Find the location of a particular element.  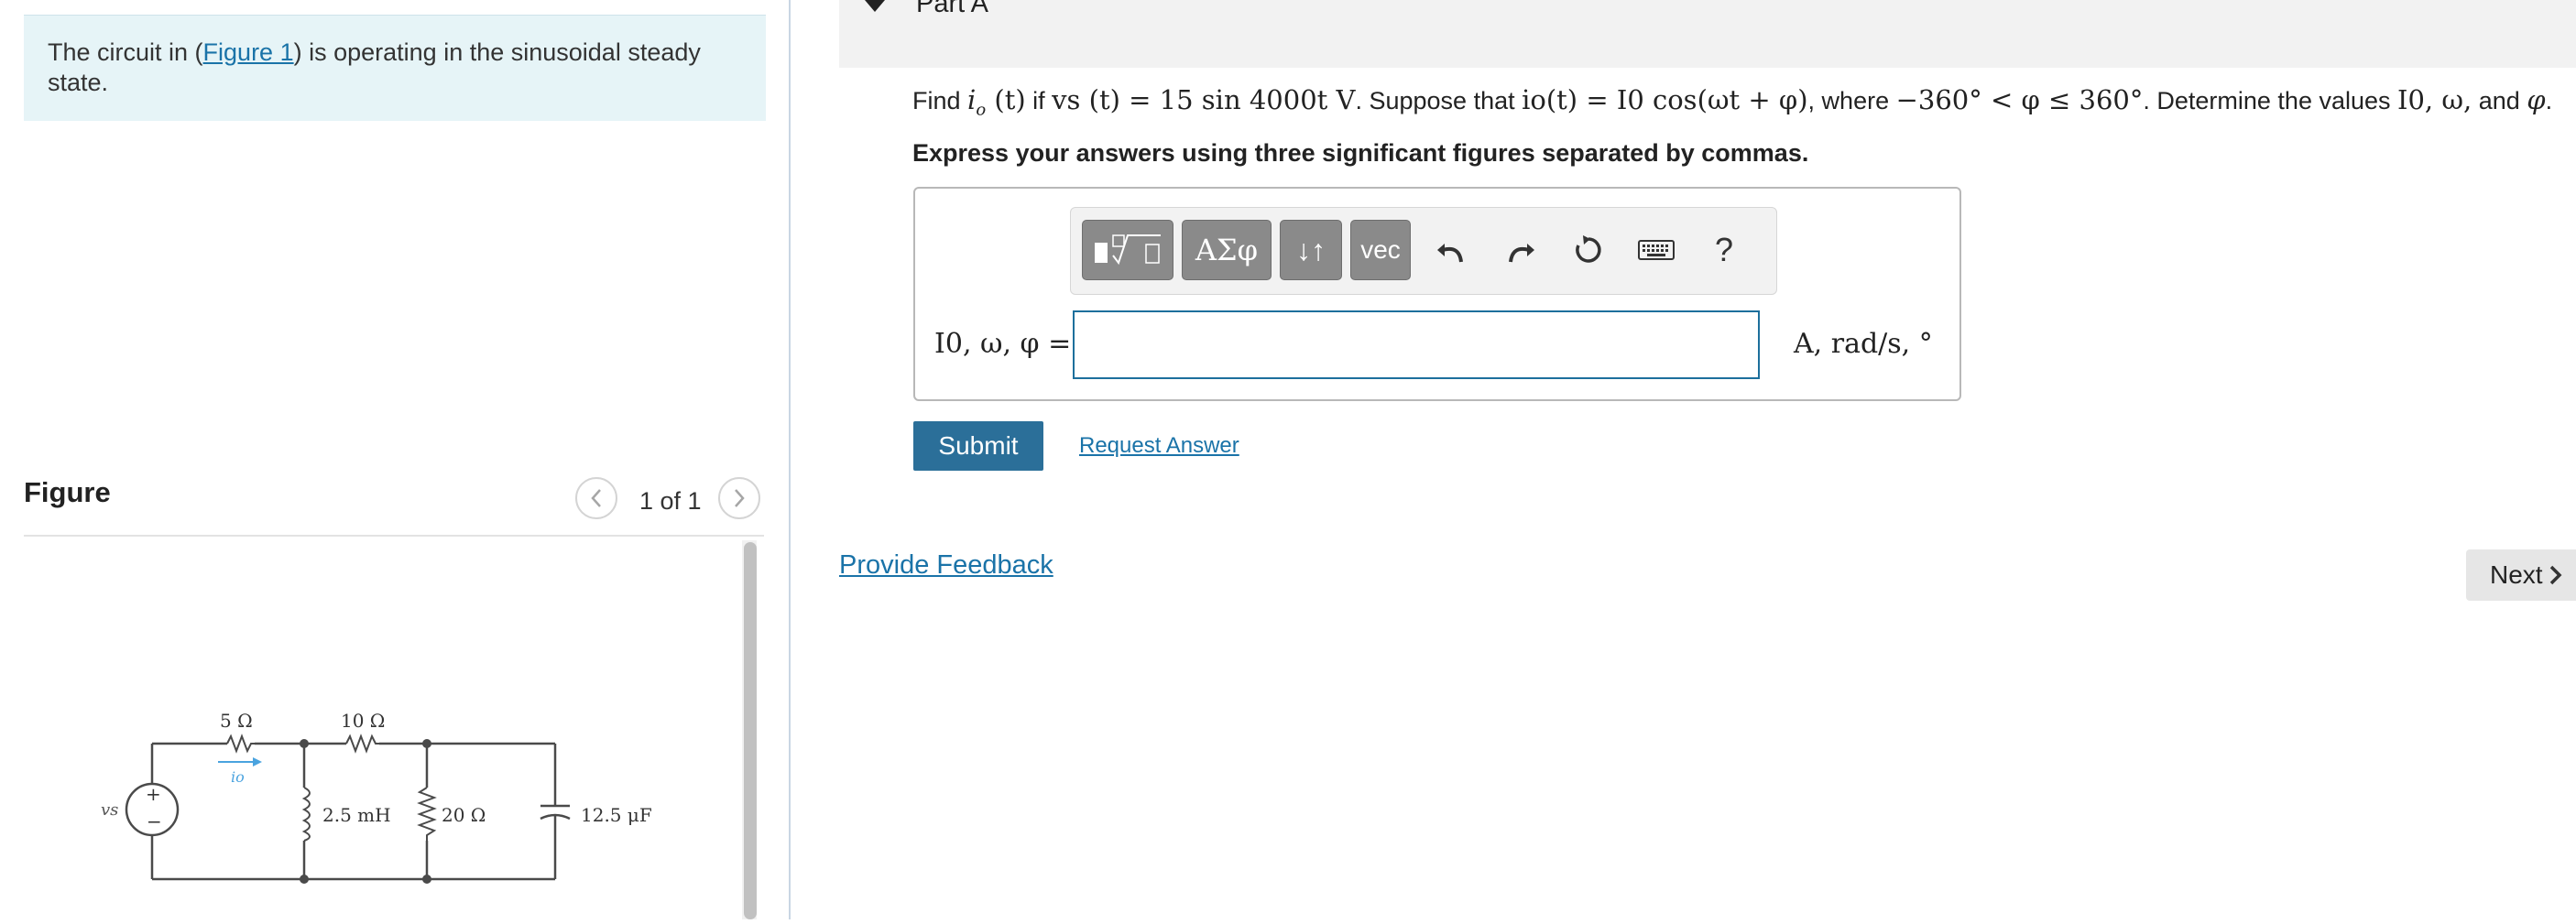

answer-units: A, rad/s, ° is located at coordinates (1864, 344).